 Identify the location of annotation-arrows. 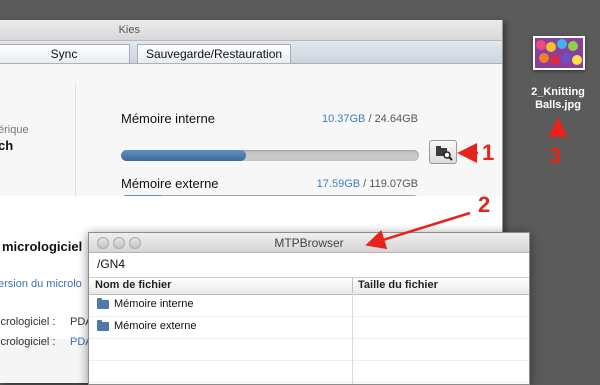
(466, 183).